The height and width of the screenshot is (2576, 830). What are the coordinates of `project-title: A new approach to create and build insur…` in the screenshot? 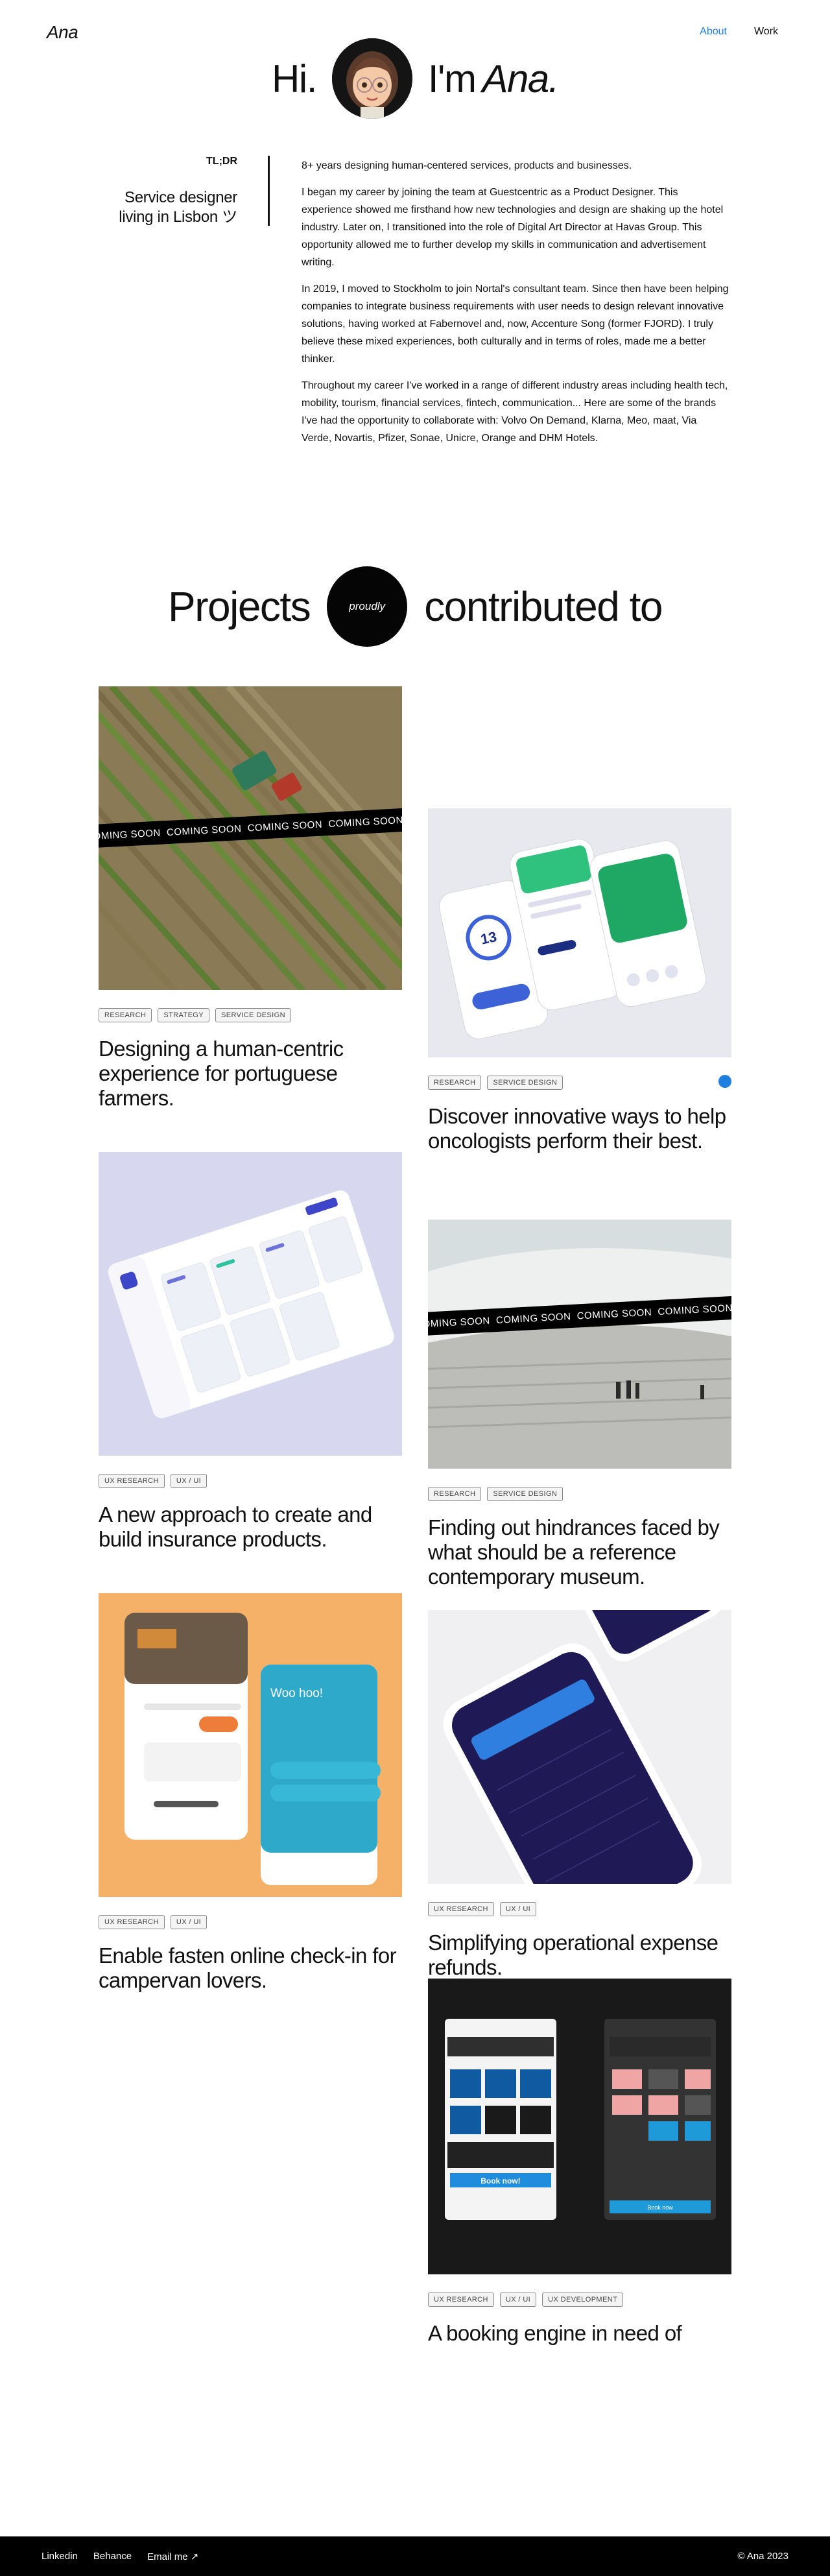 It's located at (251, 1527).